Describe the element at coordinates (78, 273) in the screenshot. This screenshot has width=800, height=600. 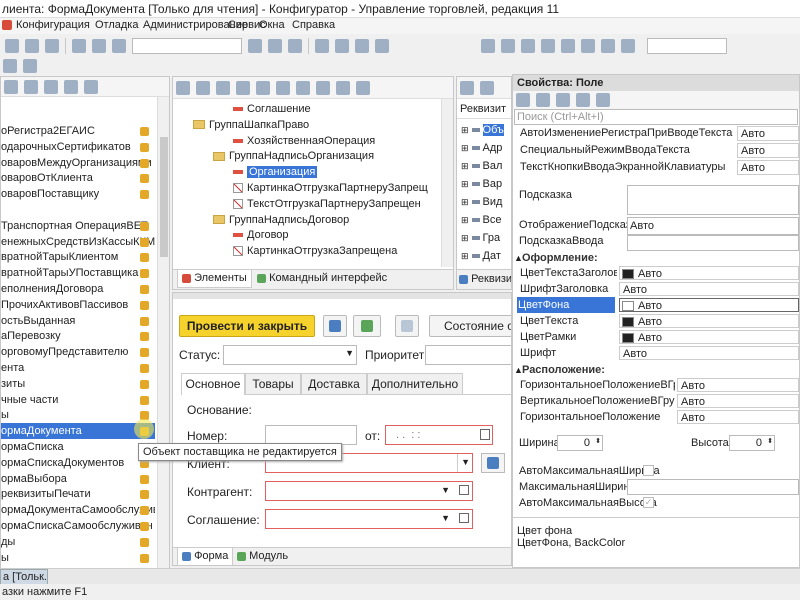
I see `tree-item: вратнойТарыУПоставщика` at that location.